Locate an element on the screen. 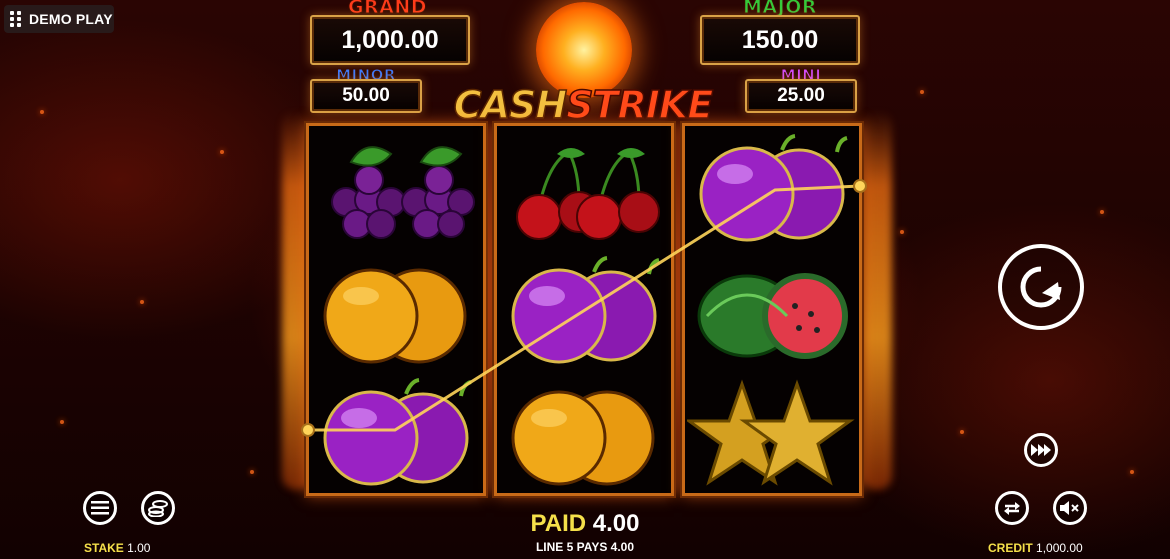 This screenshot has width=1170, height=559. stake-display: STAKE 1.00 is located at coordinates (117, 548).